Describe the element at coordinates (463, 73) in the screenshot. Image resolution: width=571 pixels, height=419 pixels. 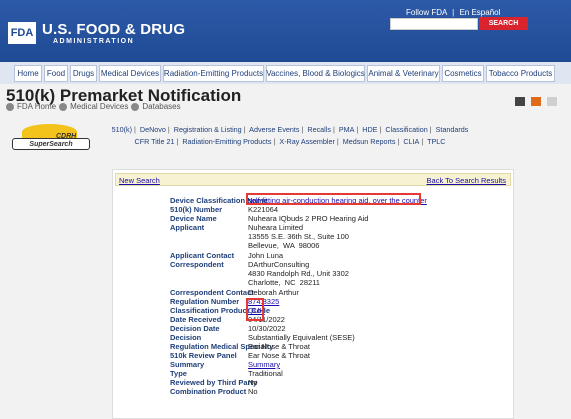
I see `tab-cosmetics: Cosmetics` at that location.